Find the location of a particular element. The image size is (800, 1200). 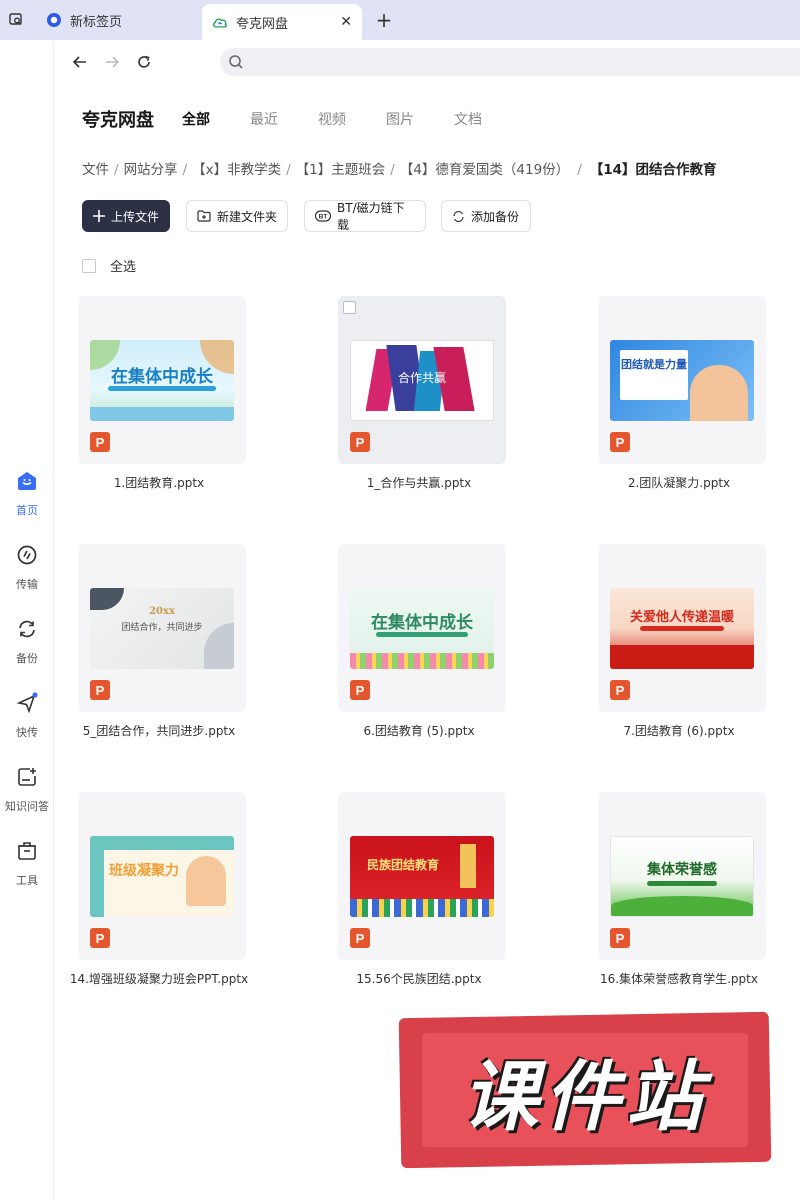

file-thumbnail: 集体荣誉感 is located at coordinates (682, 876).